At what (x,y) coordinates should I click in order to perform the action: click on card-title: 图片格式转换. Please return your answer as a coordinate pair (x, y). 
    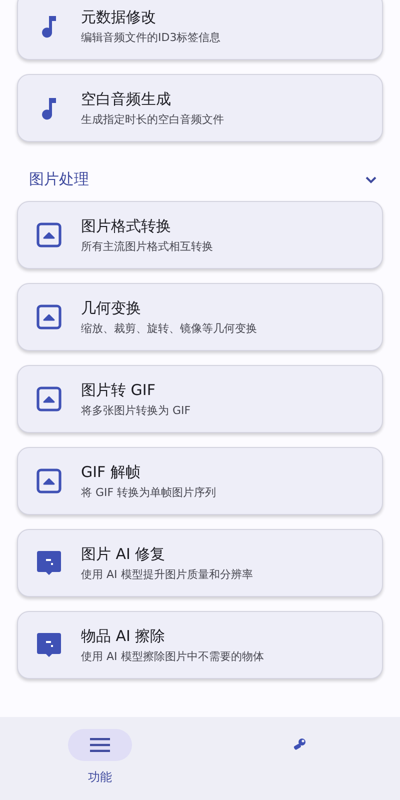
    Looking at the image, I should click on (126, 226).